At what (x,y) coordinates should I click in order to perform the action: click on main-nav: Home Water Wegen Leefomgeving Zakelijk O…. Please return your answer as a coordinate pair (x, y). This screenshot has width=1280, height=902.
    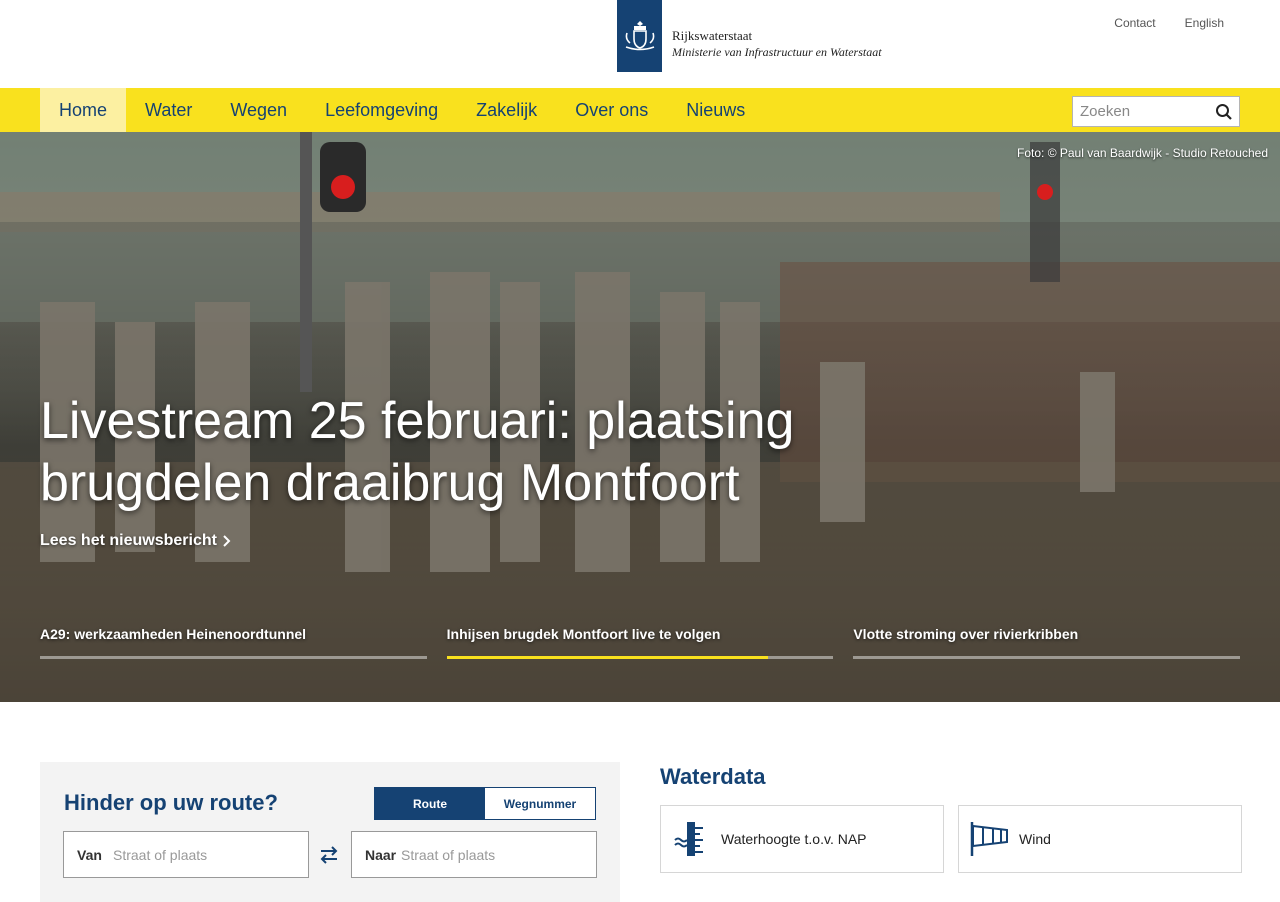
    Looking at the image, I should click on (640, 110).